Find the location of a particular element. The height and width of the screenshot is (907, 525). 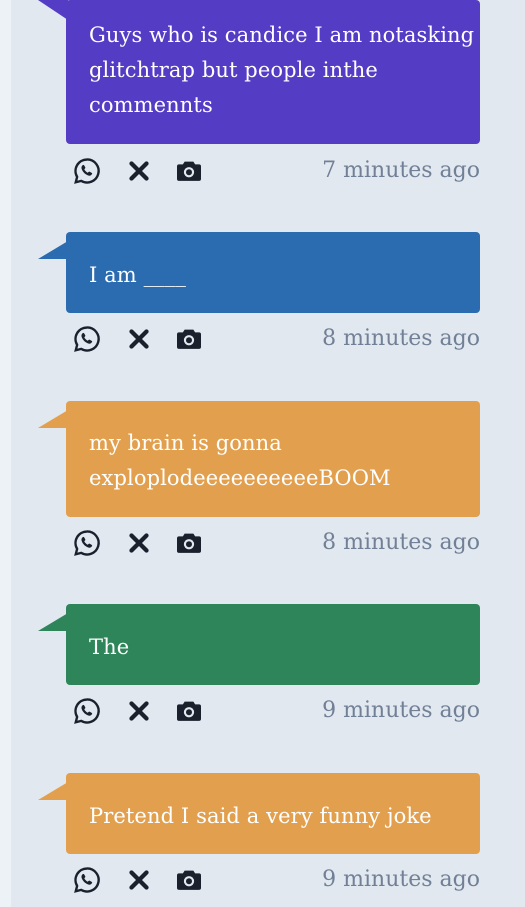

message-text: Pretend I said a very funny joke is located at coordinates (260, 816).